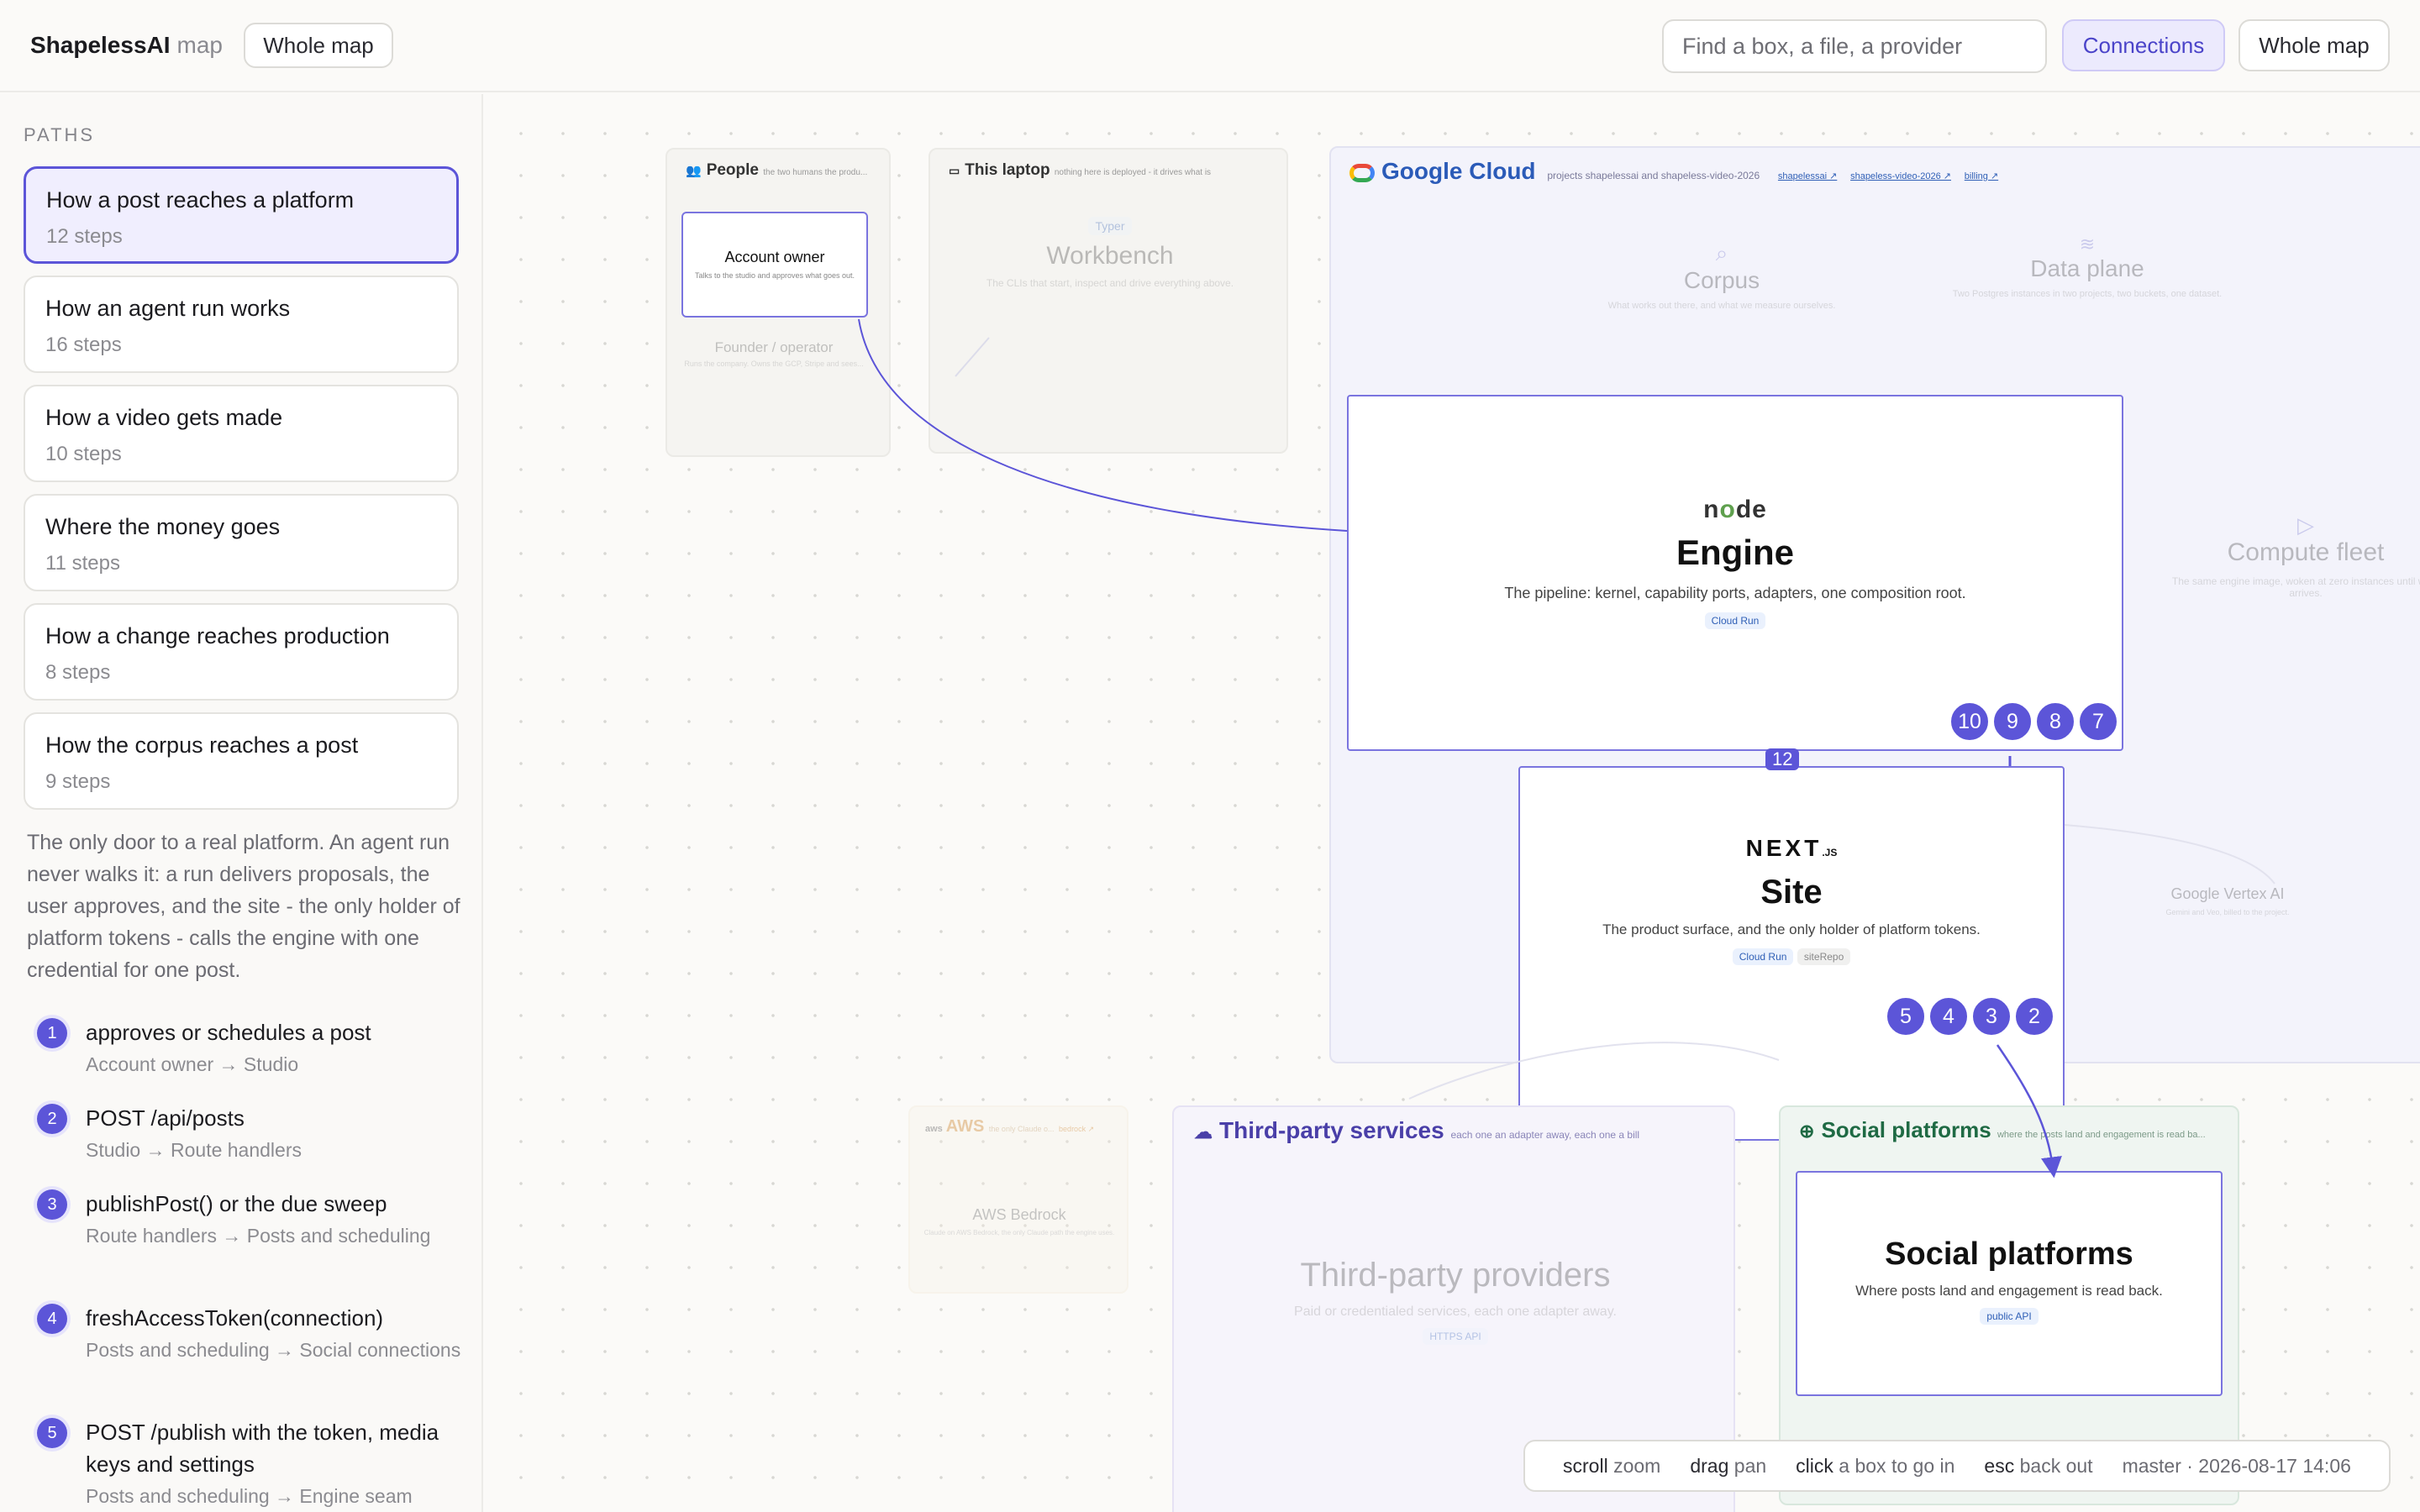 The image size is (2420, 1512). What do you see at coordinates (1855, 46) in the screenshot?
I see `search-input` at bounding box center [1855, 46].